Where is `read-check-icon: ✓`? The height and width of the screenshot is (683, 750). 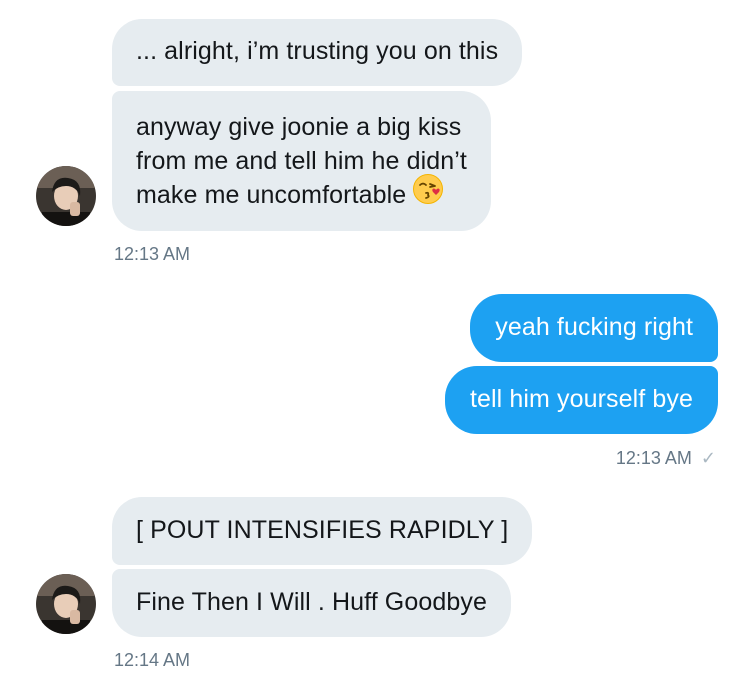
read-check-icon: ✓ is located at coordinates (708, 458).